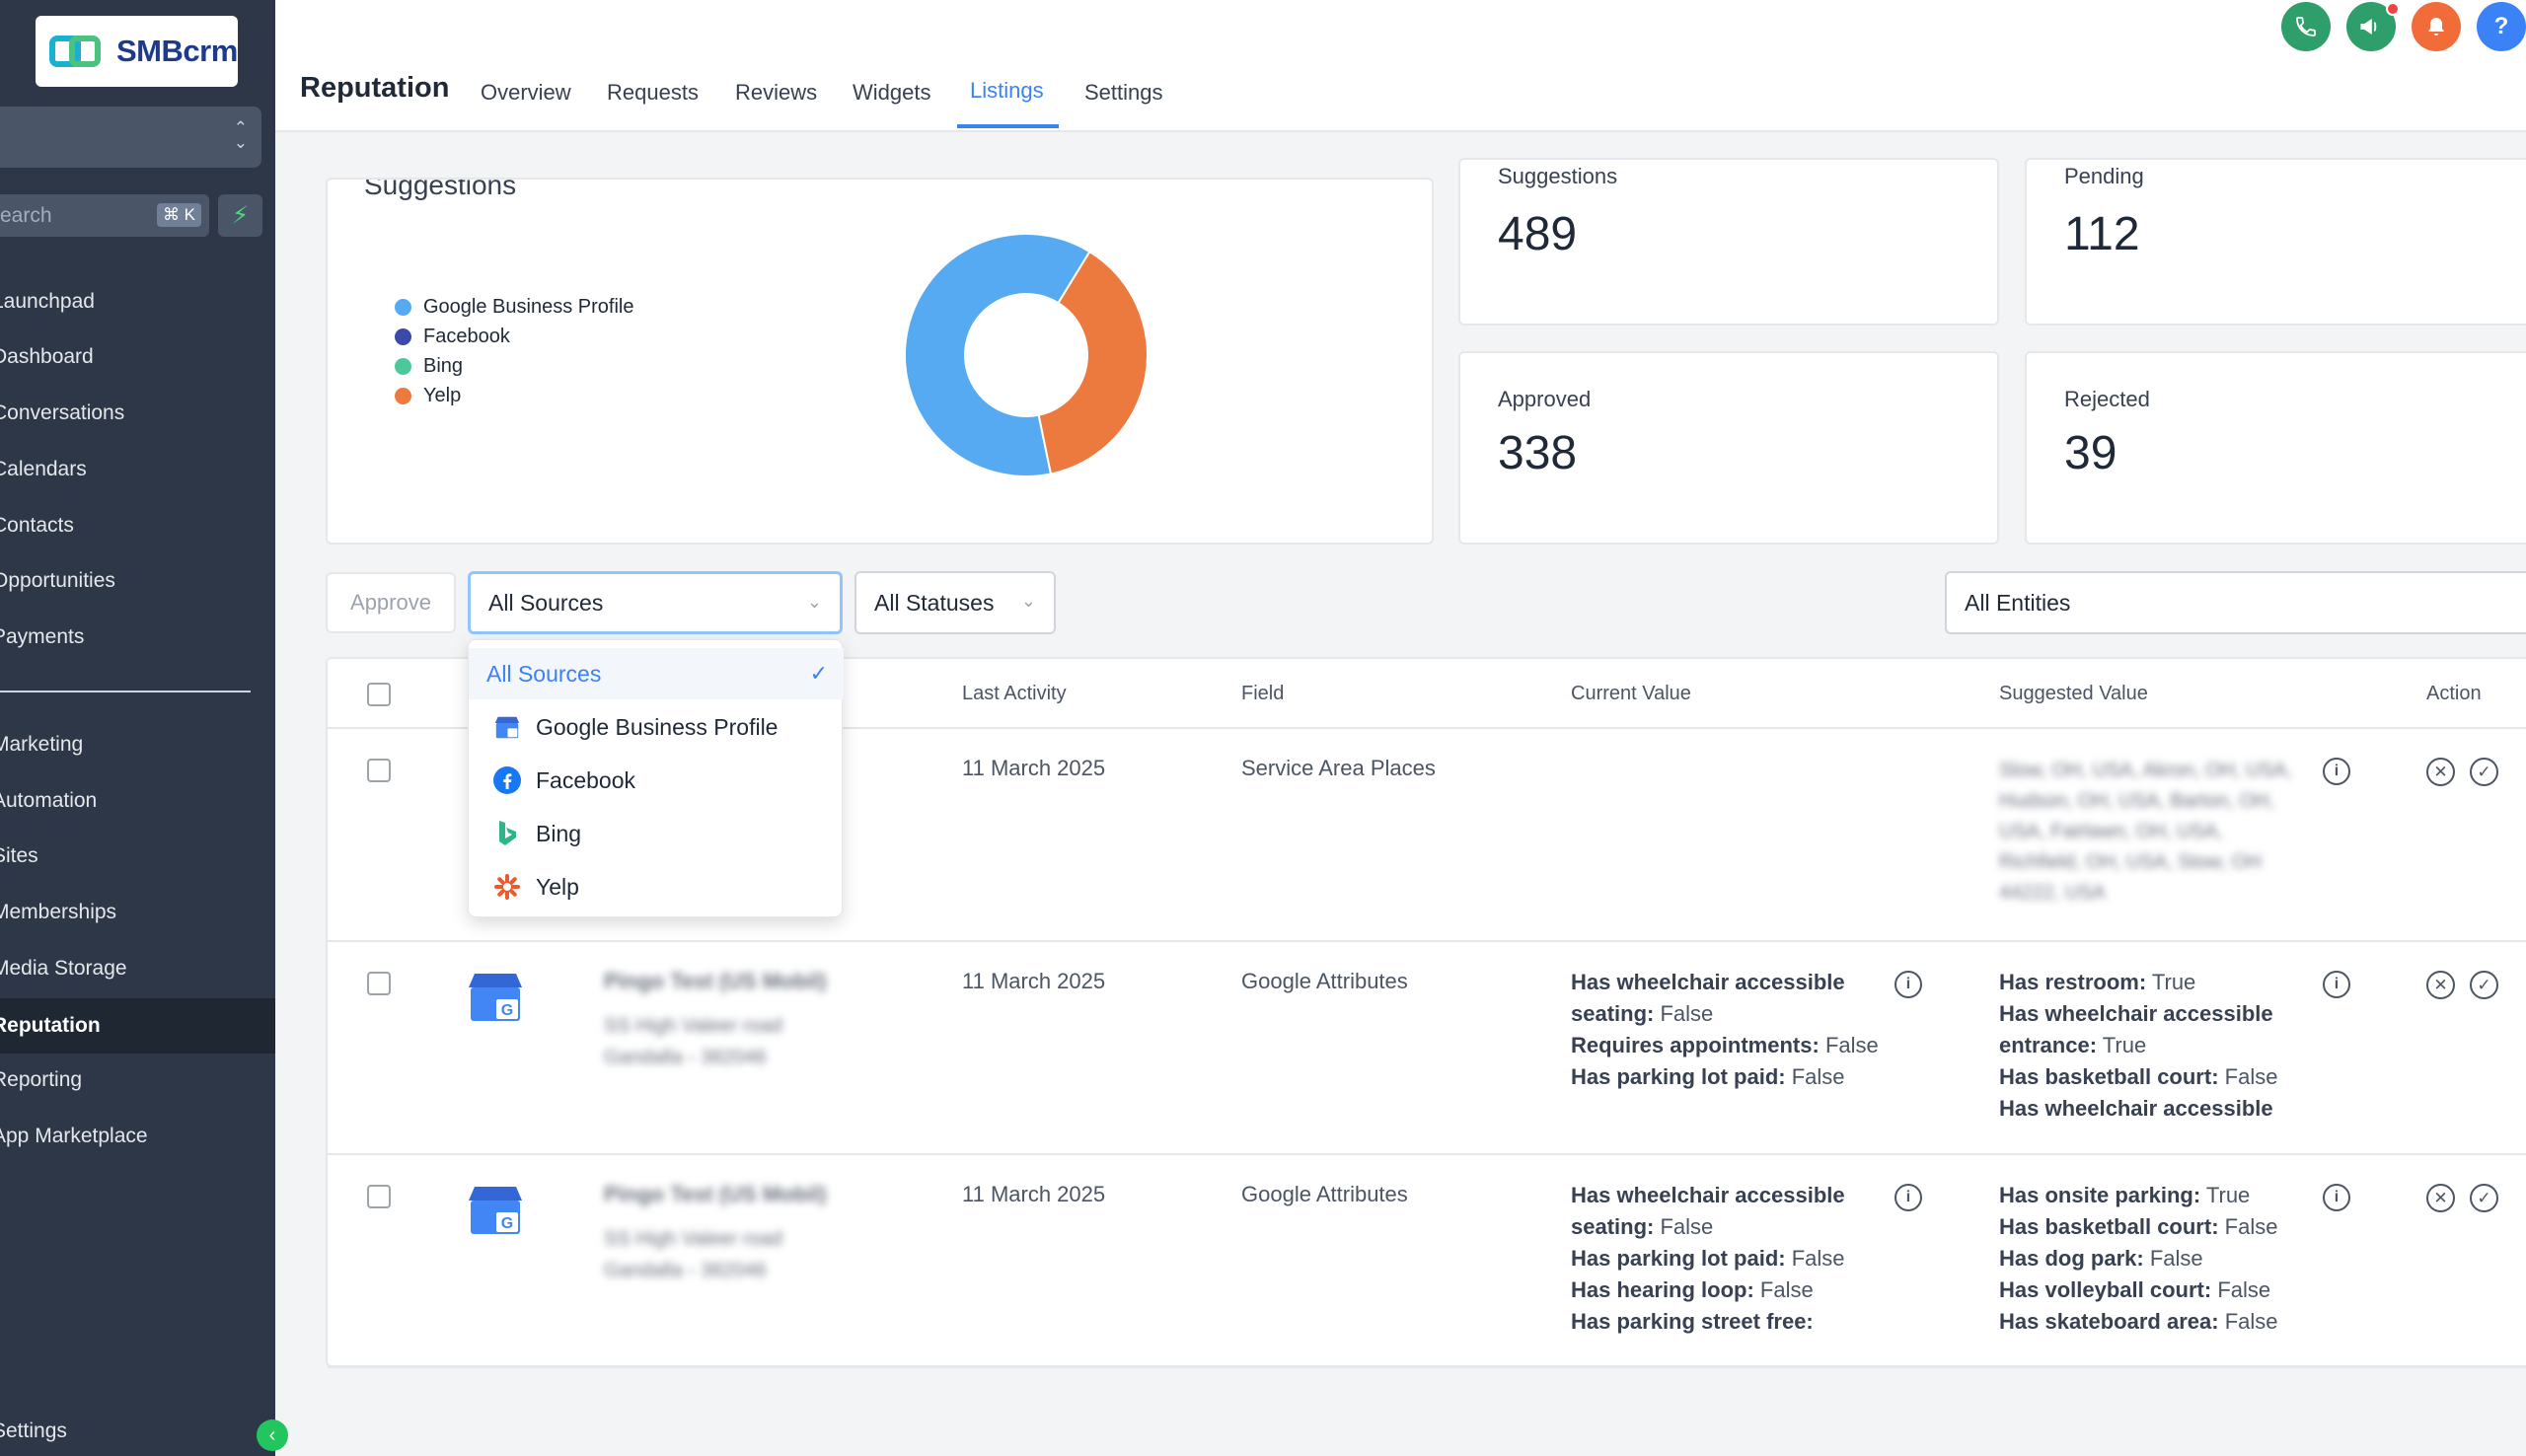  I want to click on dropdown-option-all-sources: All Sources ✓, so click(656, 673).